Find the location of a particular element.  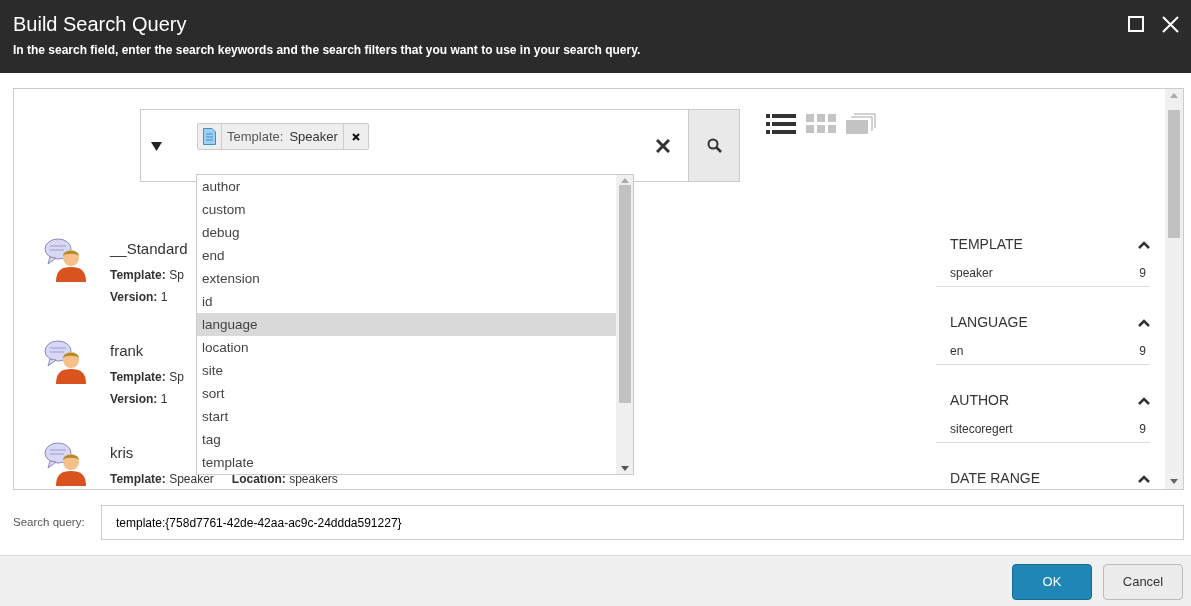

cancel-button: Cancel is located at coordinates (1143, 581).